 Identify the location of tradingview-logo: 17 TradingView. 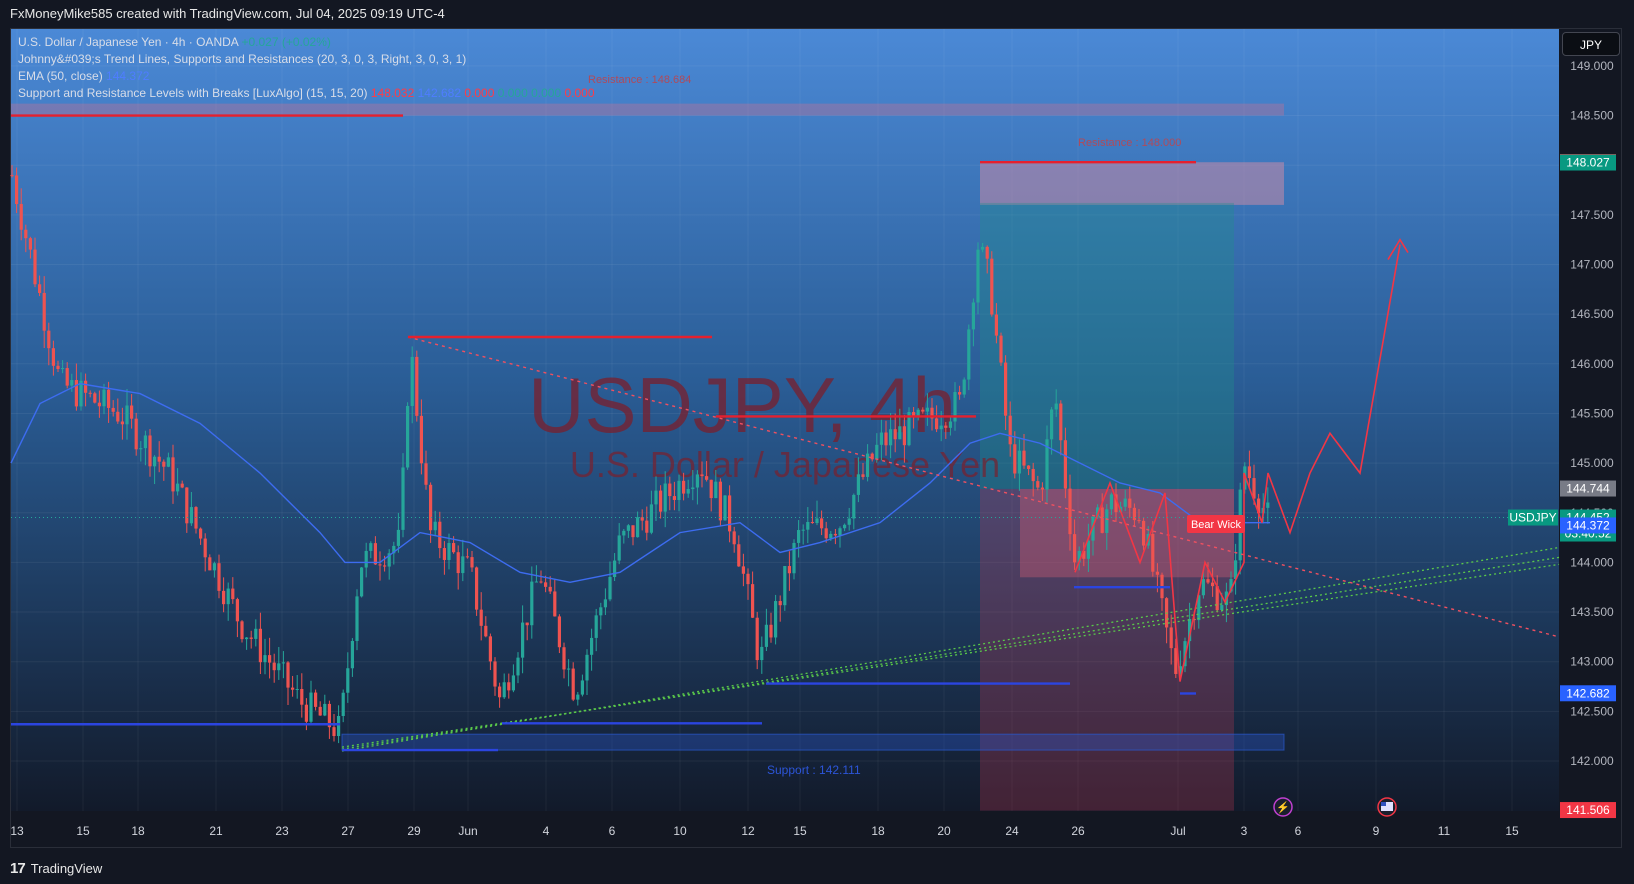
(56, 868).